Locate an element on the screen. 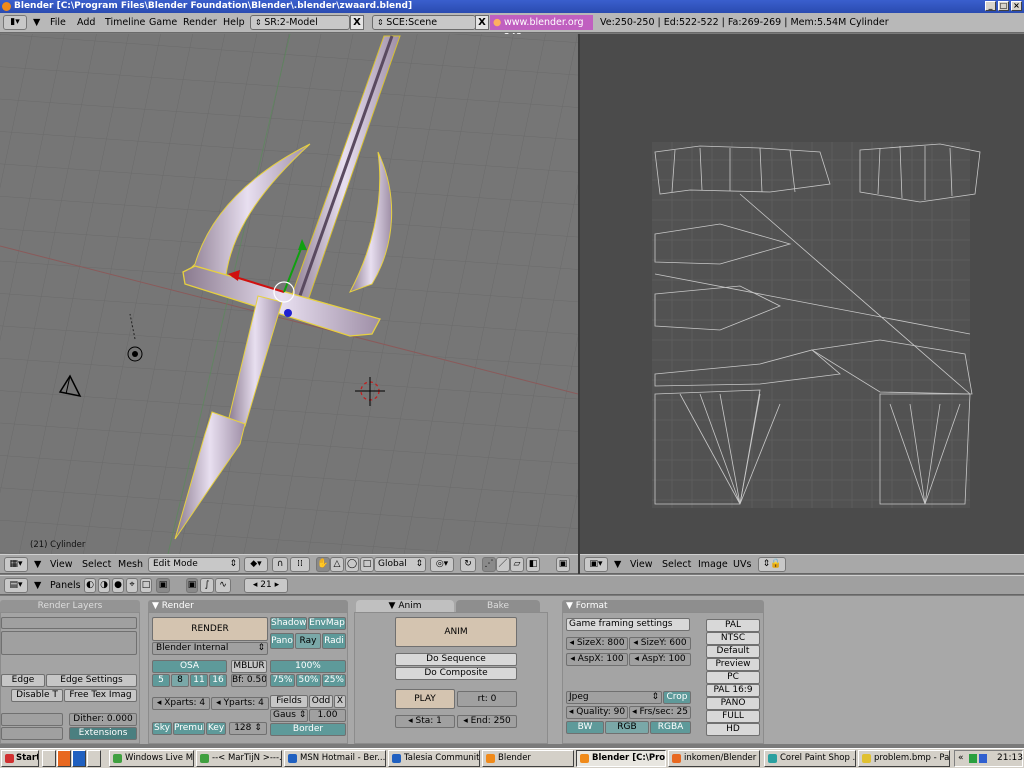  task-blender: Blender is located at coordinates (528, 758).